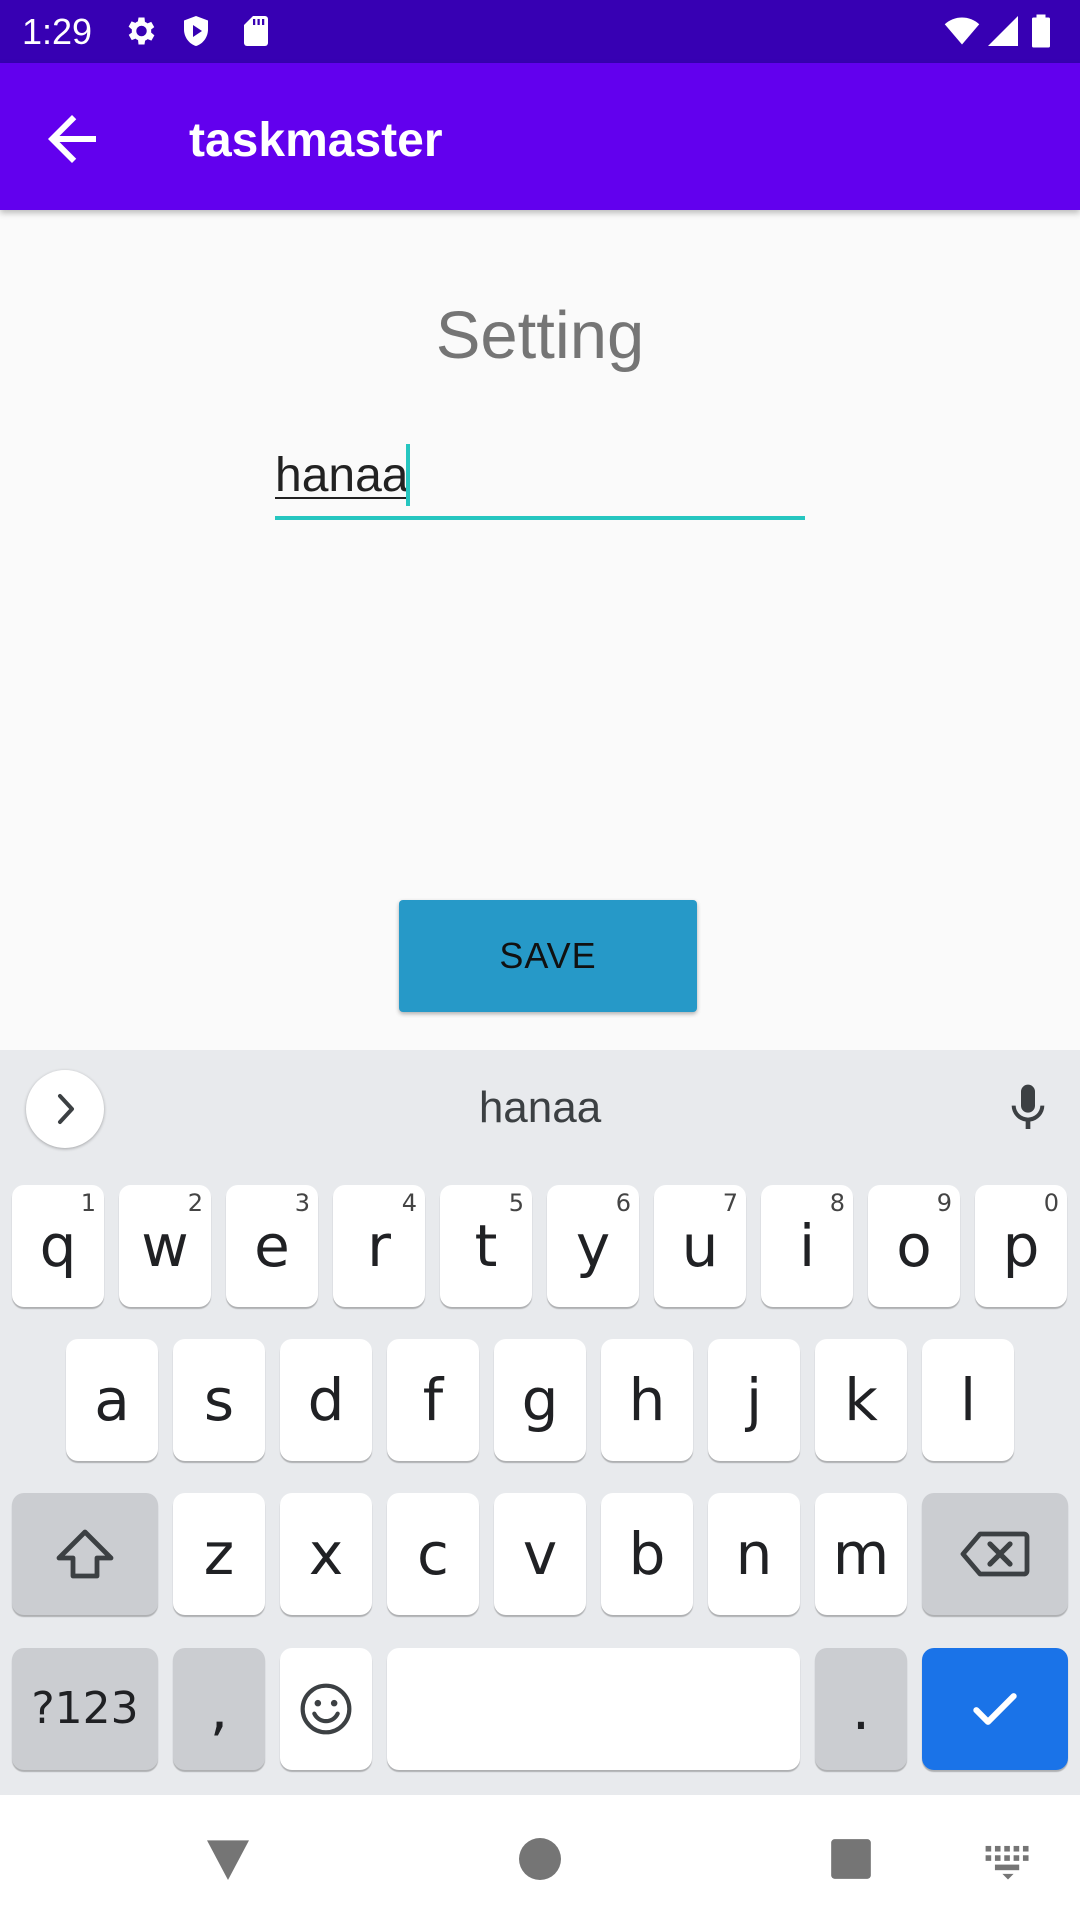 The image size is (1080, 1920). I want to click on microphone-icon, so click(1028, 1108).